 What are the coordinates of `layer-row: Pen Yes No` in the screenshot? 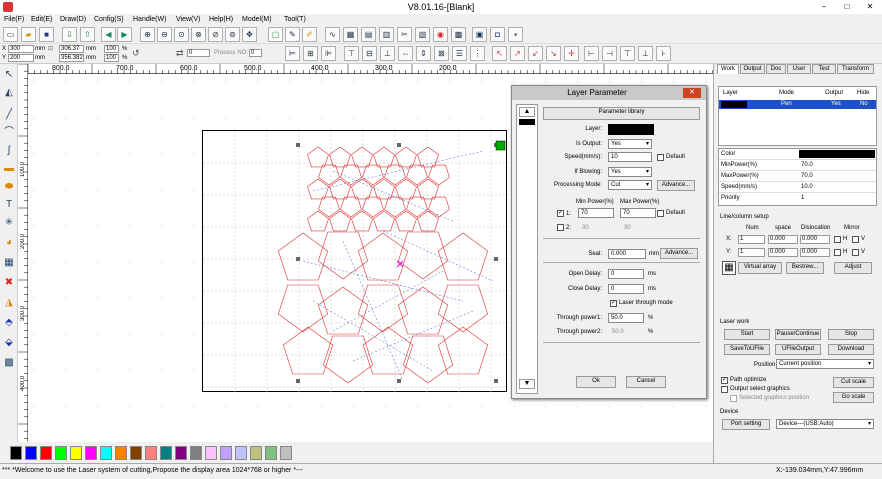 It's located at (797, 104).